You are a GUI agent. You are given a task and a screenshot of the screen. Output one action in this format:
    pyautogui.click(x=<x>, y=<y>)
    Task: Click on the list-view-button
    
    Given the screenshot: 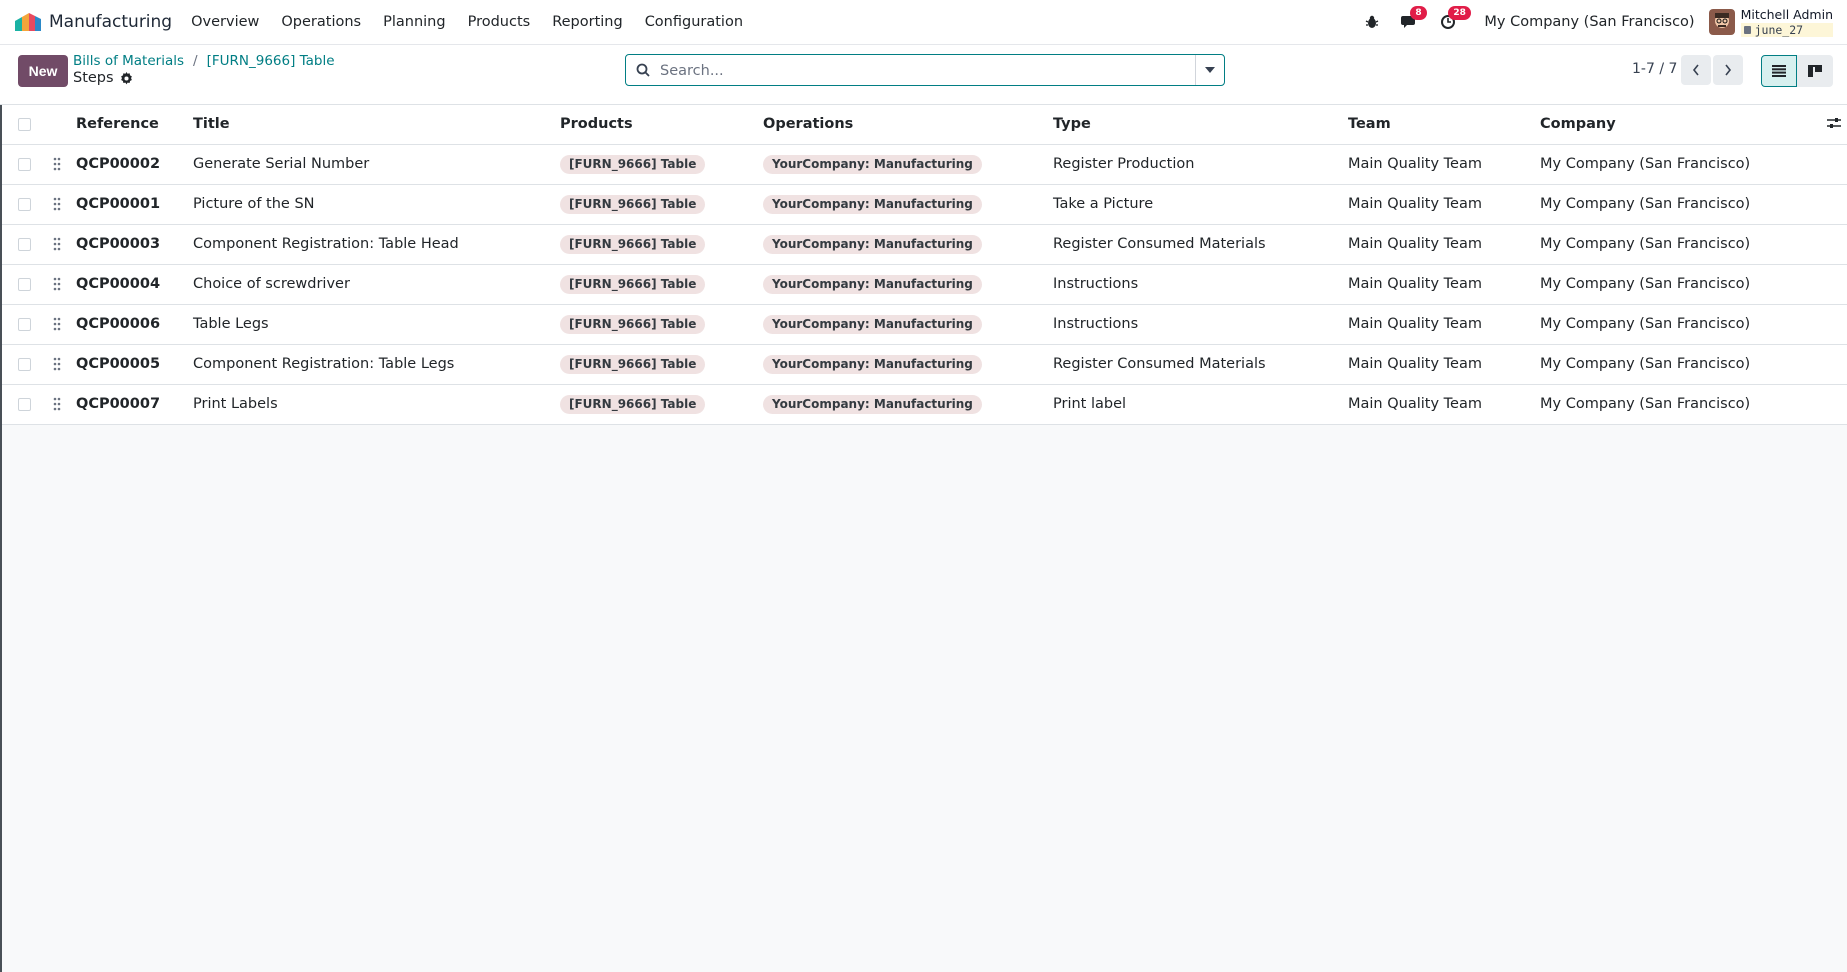 What is the action you would take?
    pyautogui.click(x=1779, y=71)
    